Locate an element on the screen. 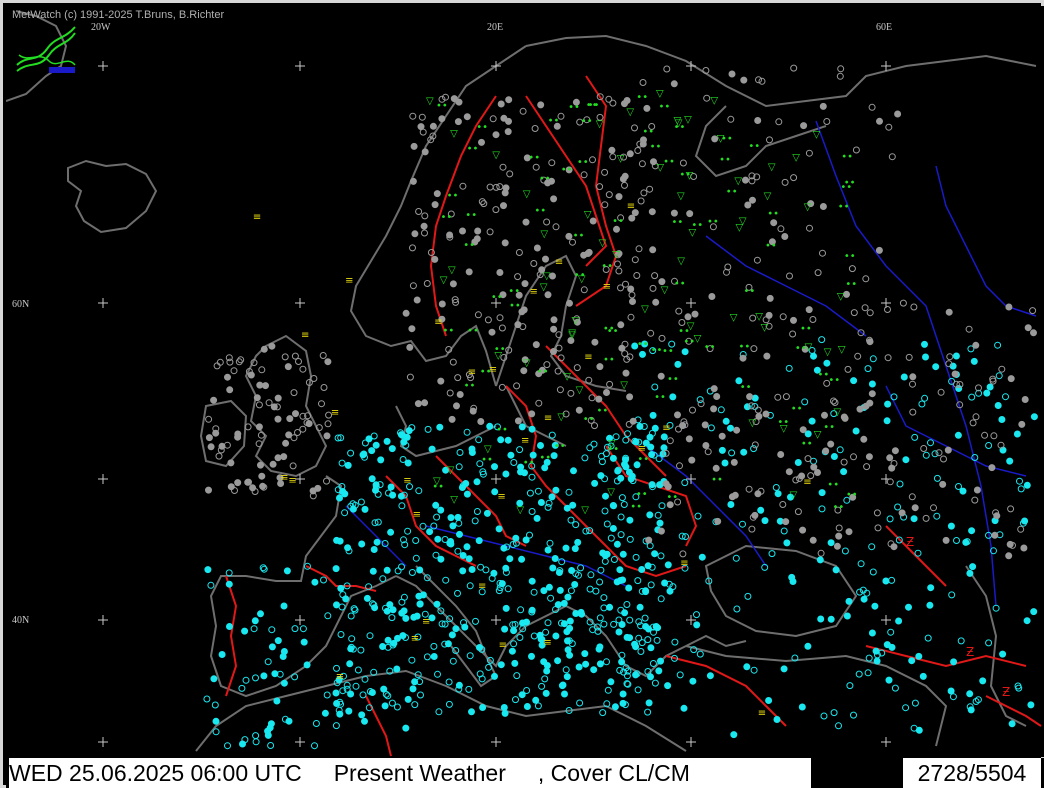 Image resolution: width=1044 pixels, height=788 pixels. grid-label-20e: 20E is located at coordinates (495, 27).